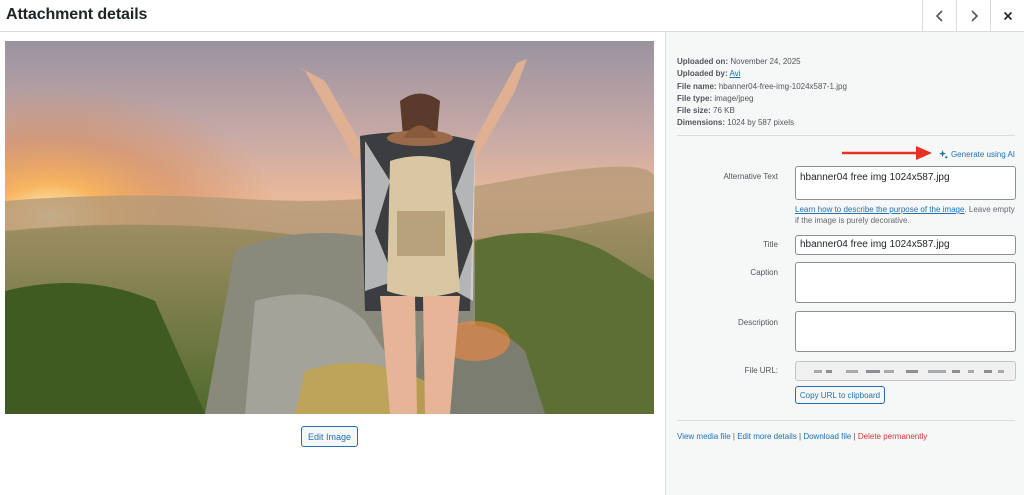 The image size is (1024, 495). What do you see at coordinates (706, 111) in the screenshot?
I see `file-size-row: File size: 76 KB` at bounding box center [706, 111].